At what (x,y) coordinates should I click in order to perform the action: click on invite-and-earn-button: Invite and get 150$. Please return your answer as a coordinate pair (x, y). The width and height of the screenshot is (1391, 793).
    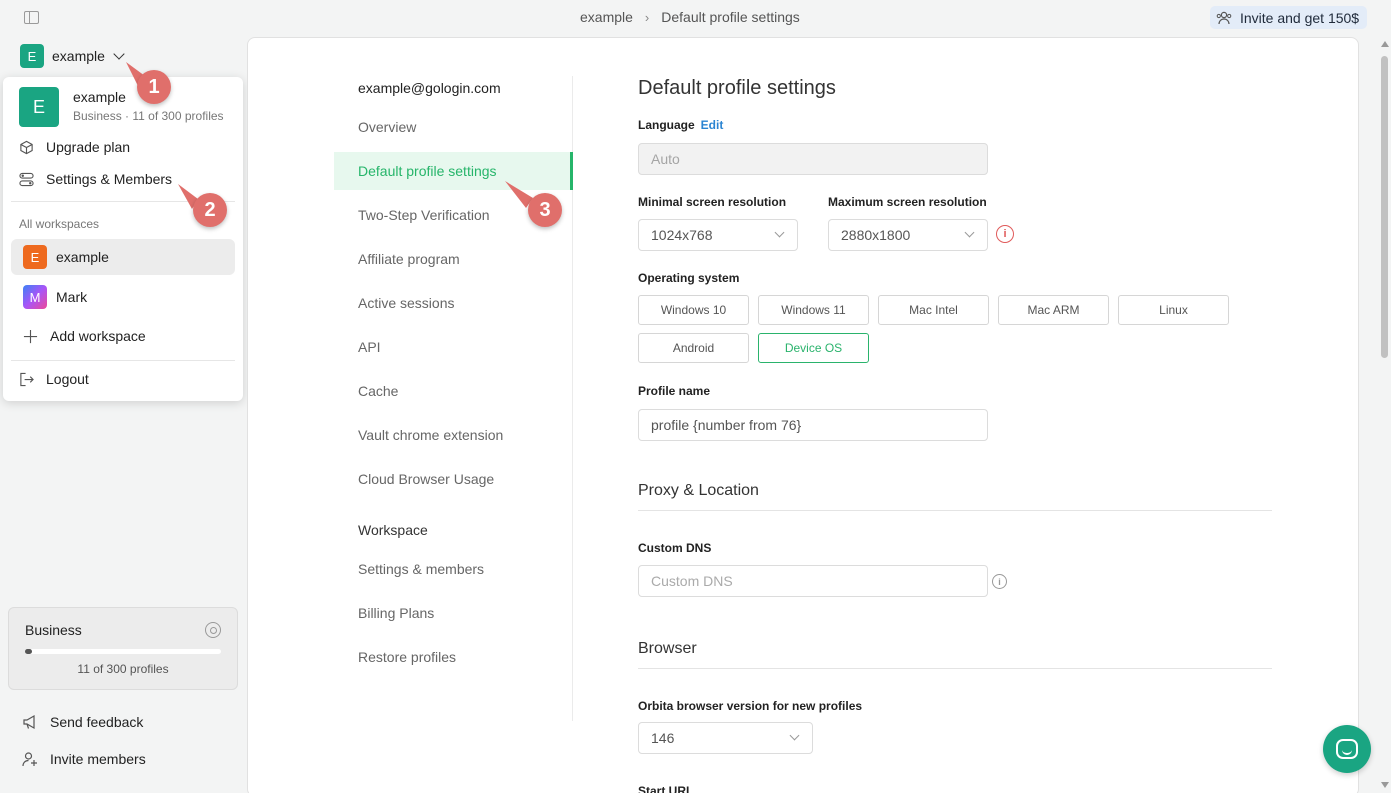
    Looking at the image, I should click on (1289, 17).